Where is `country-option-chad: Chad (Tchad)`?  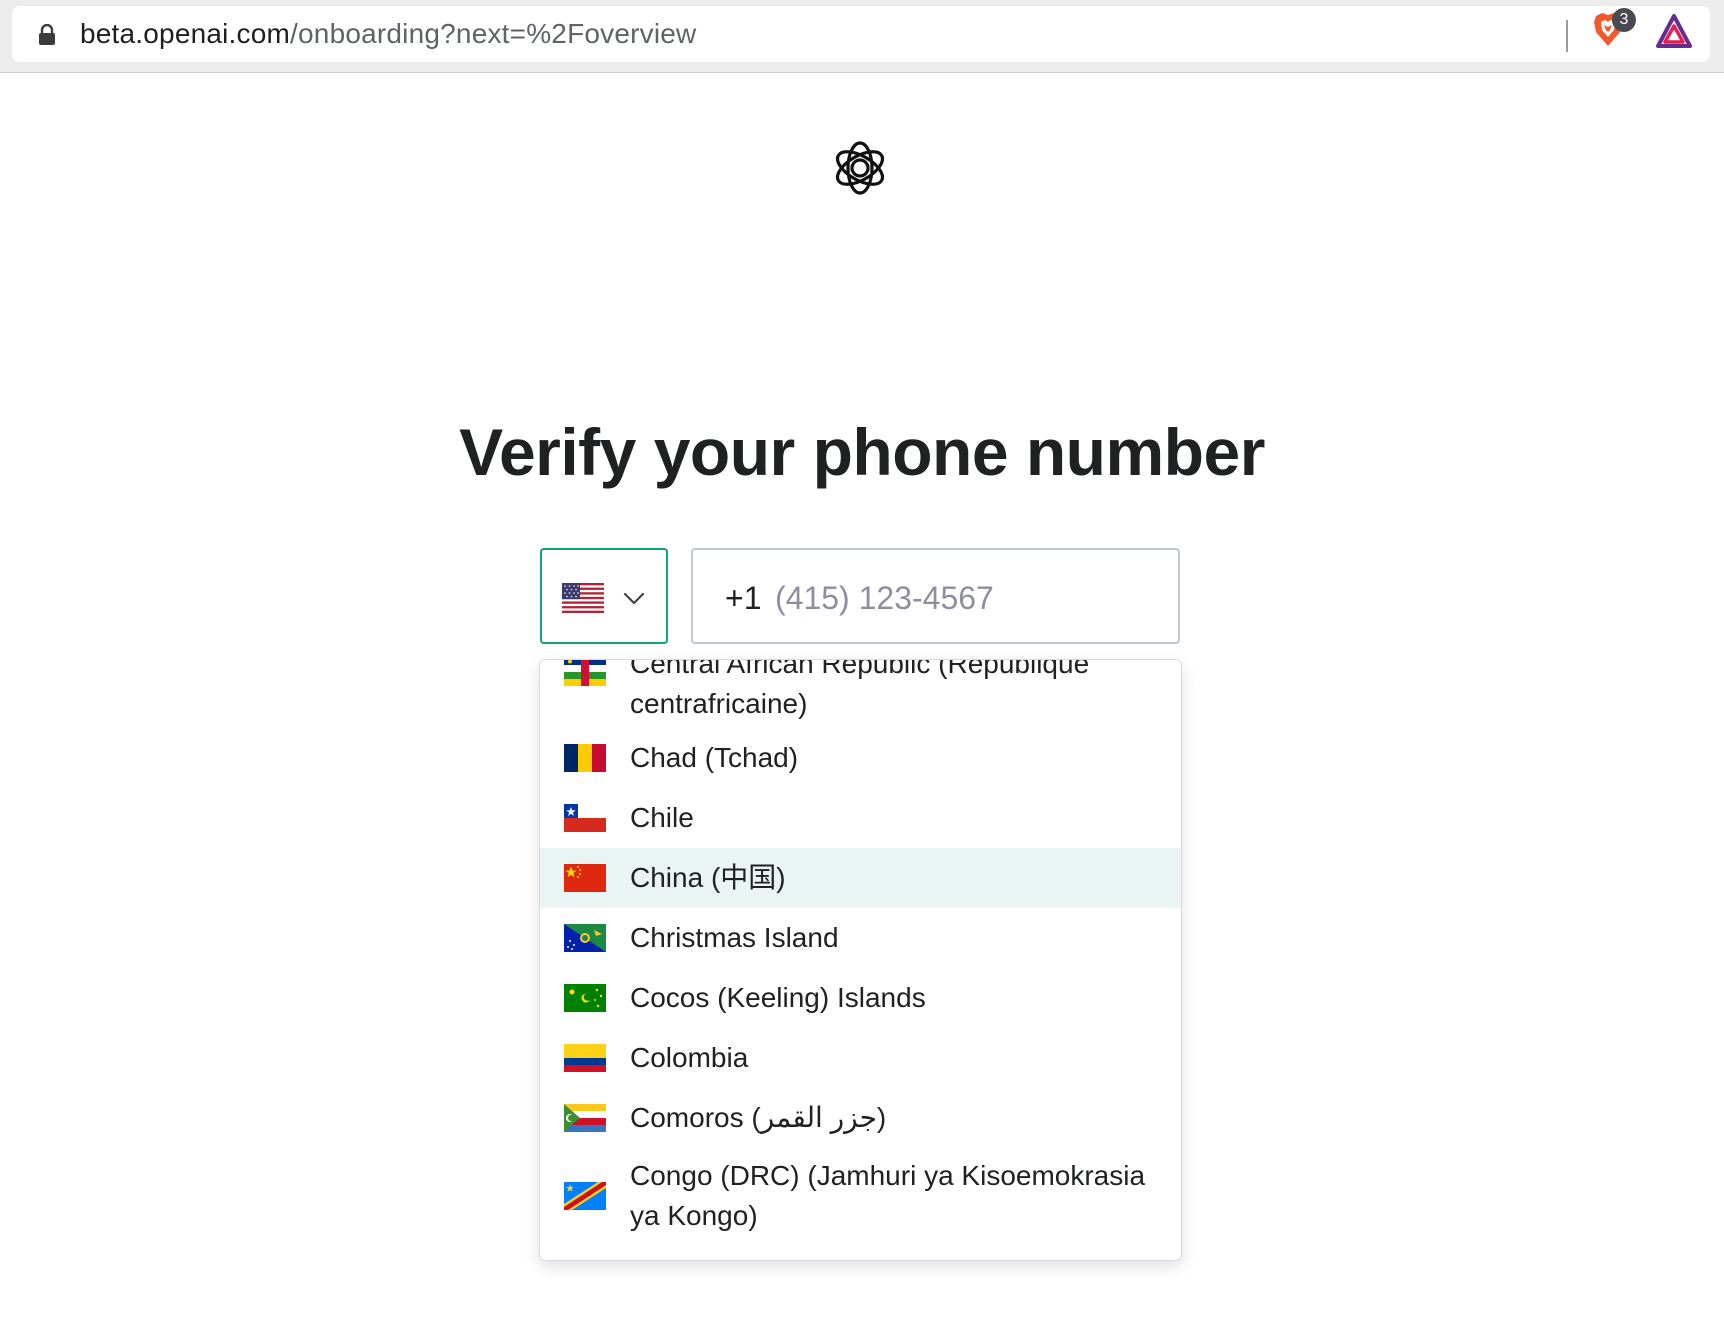
country-option-chad: Chad (Tchad) is located at coordinates (860, 758).